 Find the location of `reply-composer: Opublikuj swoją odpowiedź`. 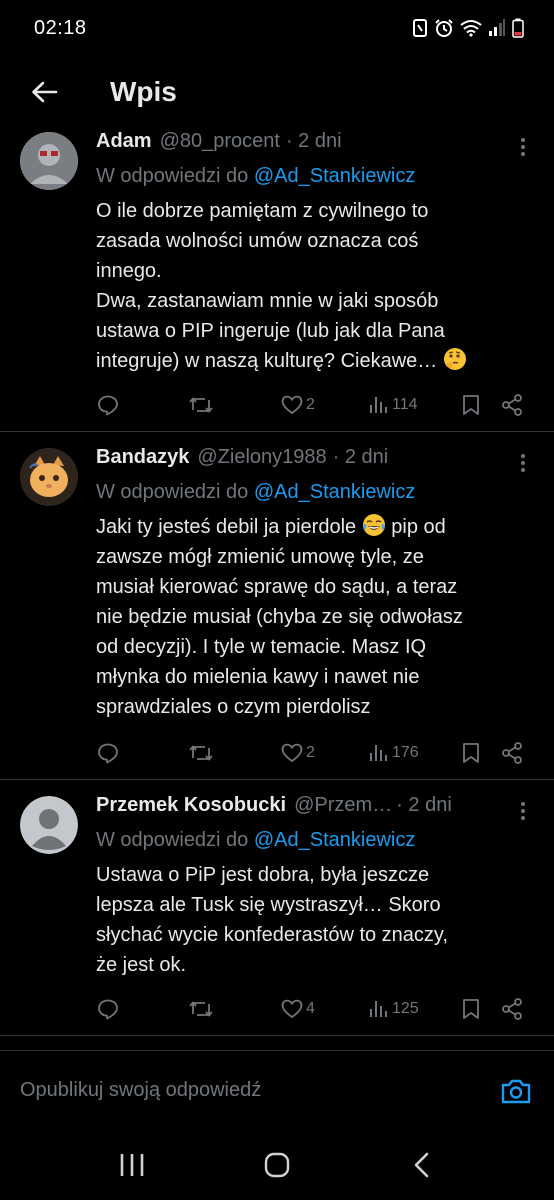

reply-composer: Opublikuj swoją odpowiedź is located at coordinates (277, 1090).